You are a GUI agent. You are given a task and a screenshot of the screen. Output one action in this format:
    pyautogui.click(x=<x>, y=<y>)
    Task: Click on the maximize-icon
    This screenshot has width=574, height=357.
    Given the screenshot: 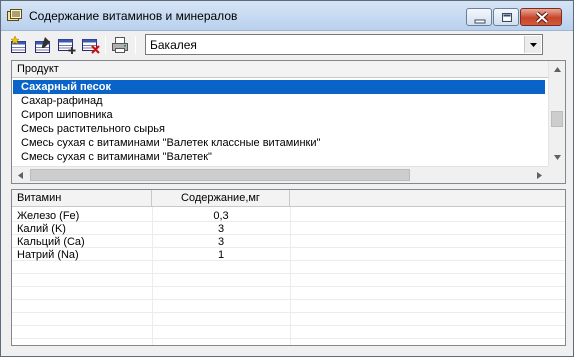 What is the action you would take?
    pyautogui.click(x=507, y=17)
    